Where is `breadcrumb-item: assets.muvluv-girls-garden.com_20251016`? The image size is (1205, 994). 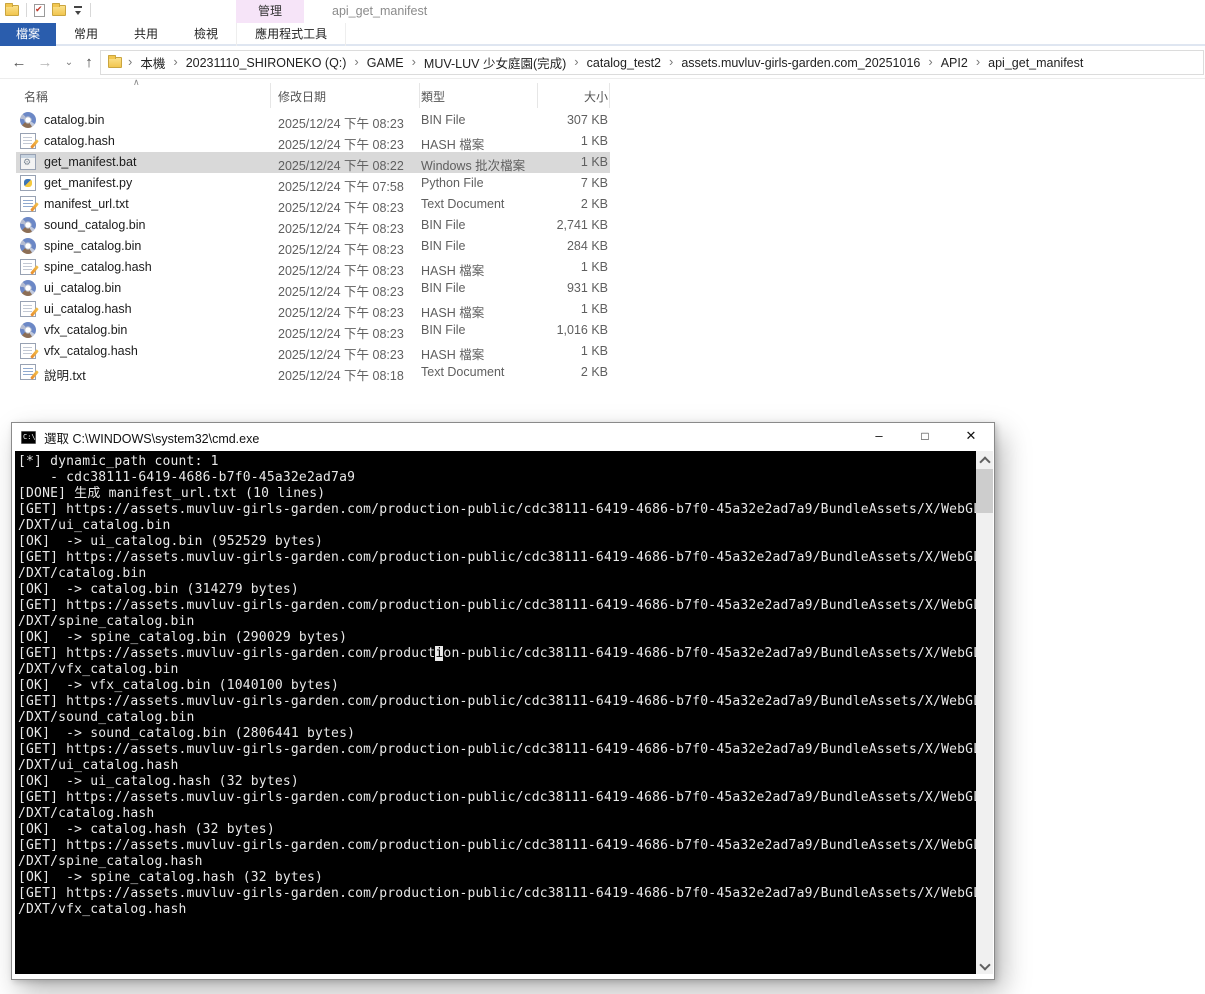
breadcrumb-item: assets.muvluv-girls-garden.com_20251016 is located at coordinates (800, 63).